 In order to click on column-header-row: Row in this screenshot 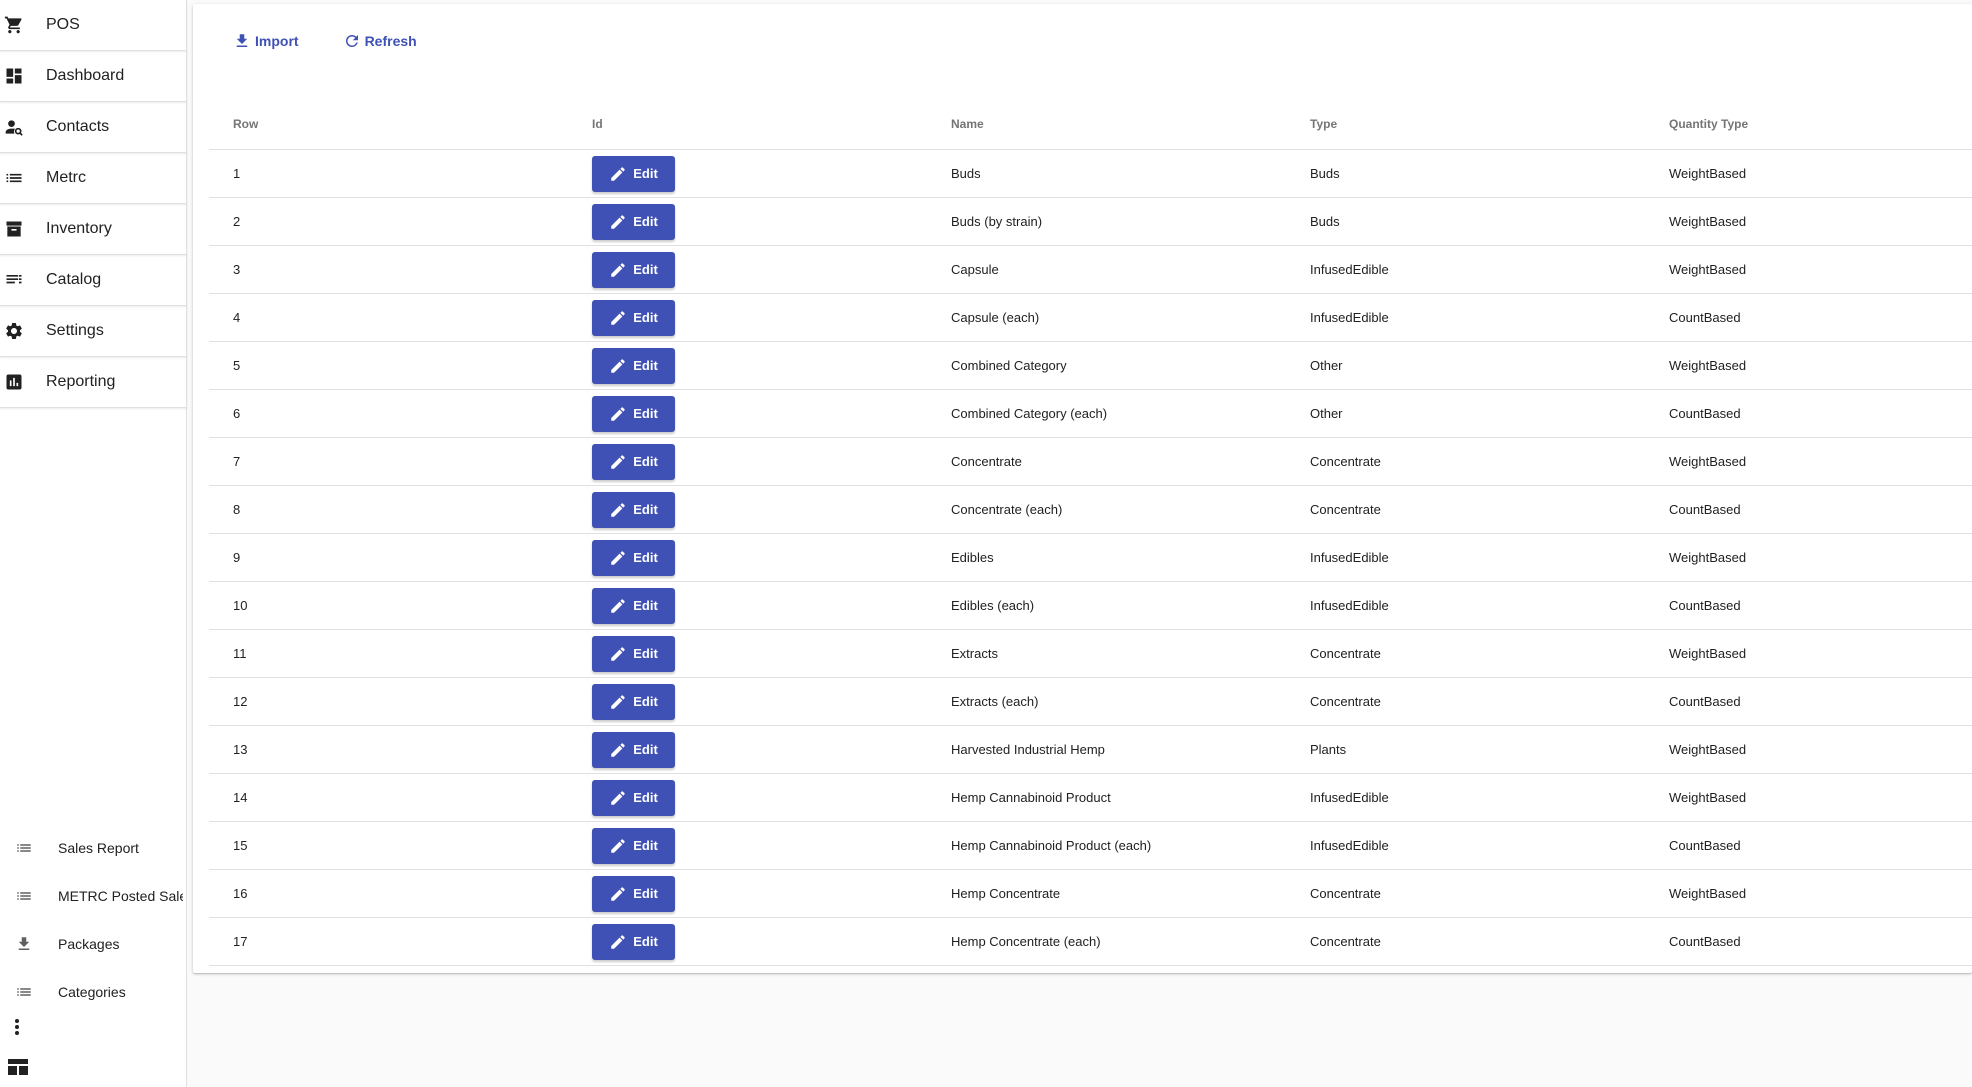, I will do `click(388, 124)`.